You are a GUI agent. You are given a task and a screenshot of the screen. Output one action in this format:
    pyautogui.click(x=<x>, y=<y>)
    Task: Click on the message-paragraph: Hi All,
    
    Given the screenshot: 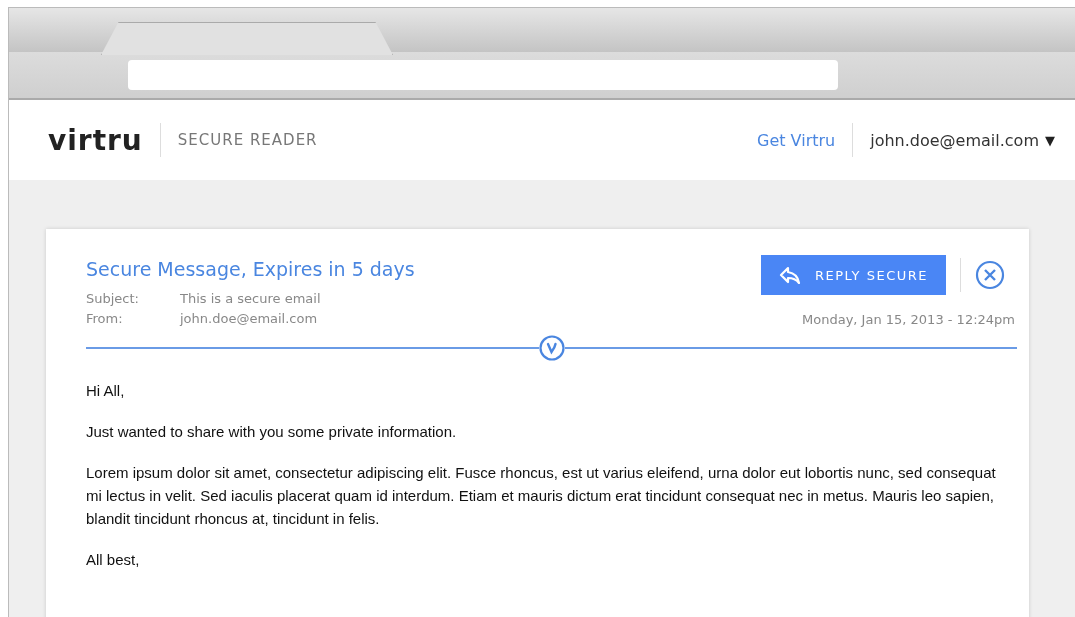 What is the action you would take?
    pyautogui.click(x=106, y=391)
    